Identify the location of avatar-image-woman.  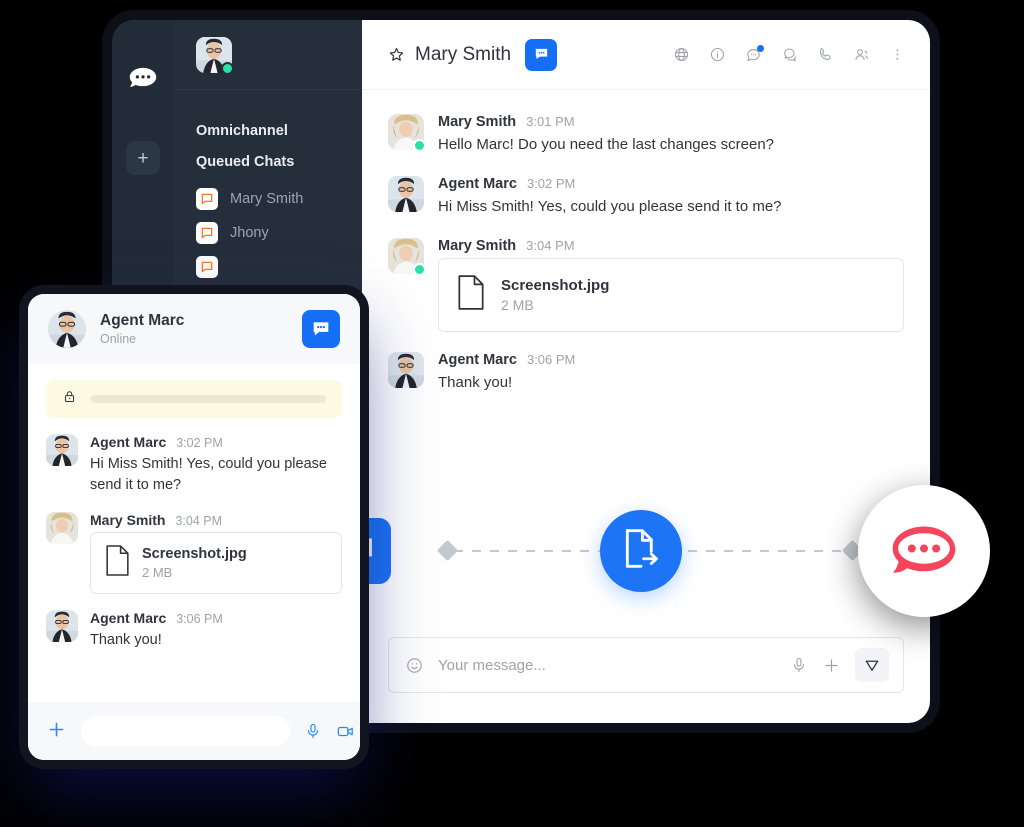
(62, 528).